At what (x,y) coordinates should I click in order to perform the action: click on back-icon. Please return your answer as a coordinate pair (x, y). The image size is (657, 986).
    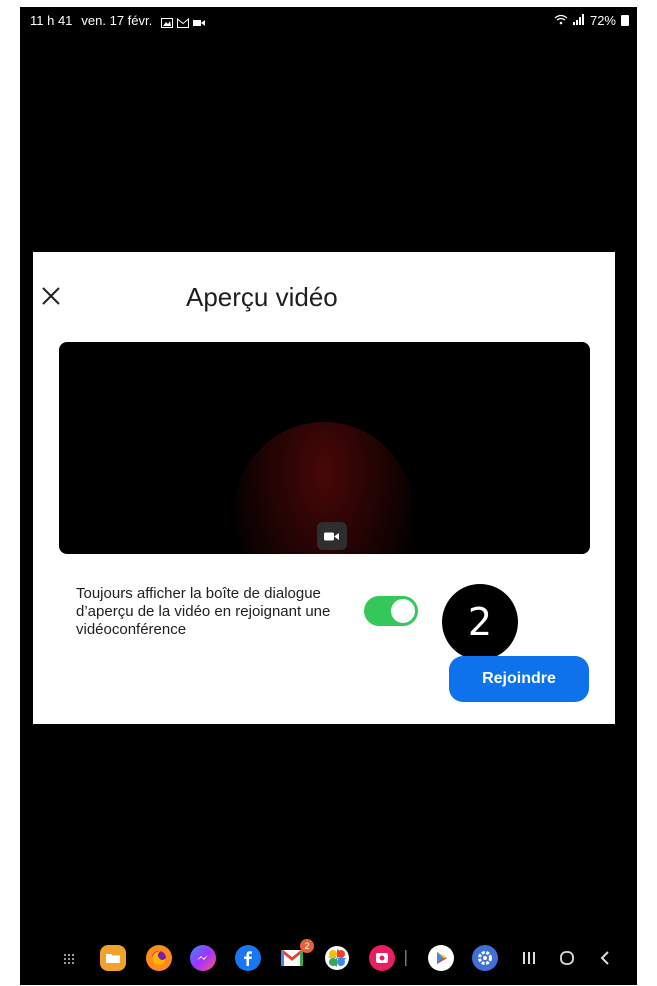
    Looking at the image, I should click on (605, 958).